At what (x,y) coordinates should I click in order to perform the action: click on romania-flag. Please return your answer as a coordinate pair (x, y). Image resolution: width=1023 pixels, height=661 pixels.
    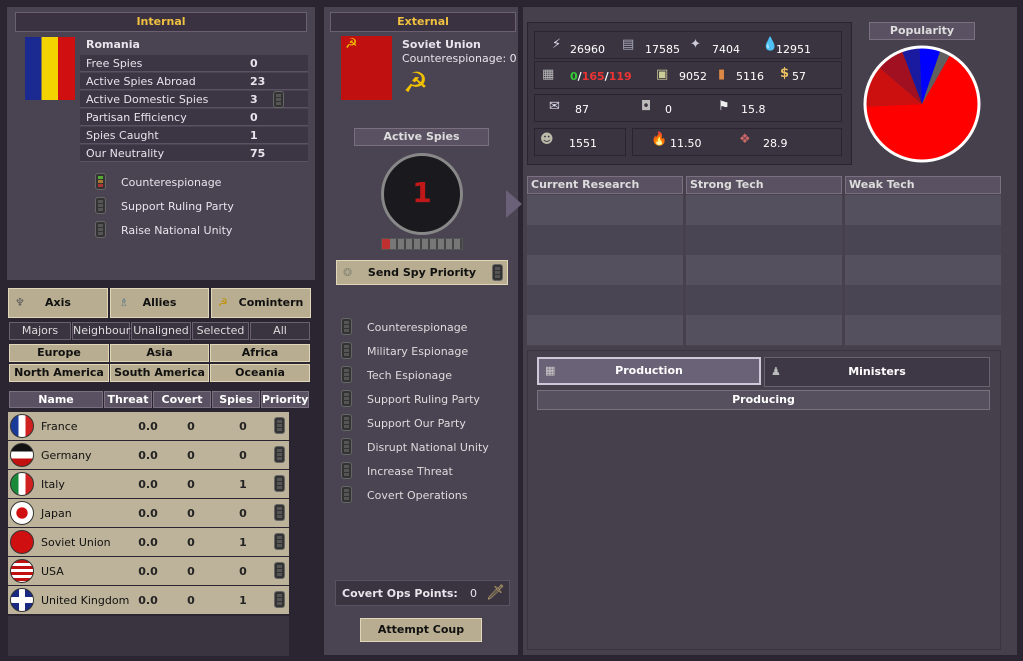
    Looking at the image, I should click on (50, 68).